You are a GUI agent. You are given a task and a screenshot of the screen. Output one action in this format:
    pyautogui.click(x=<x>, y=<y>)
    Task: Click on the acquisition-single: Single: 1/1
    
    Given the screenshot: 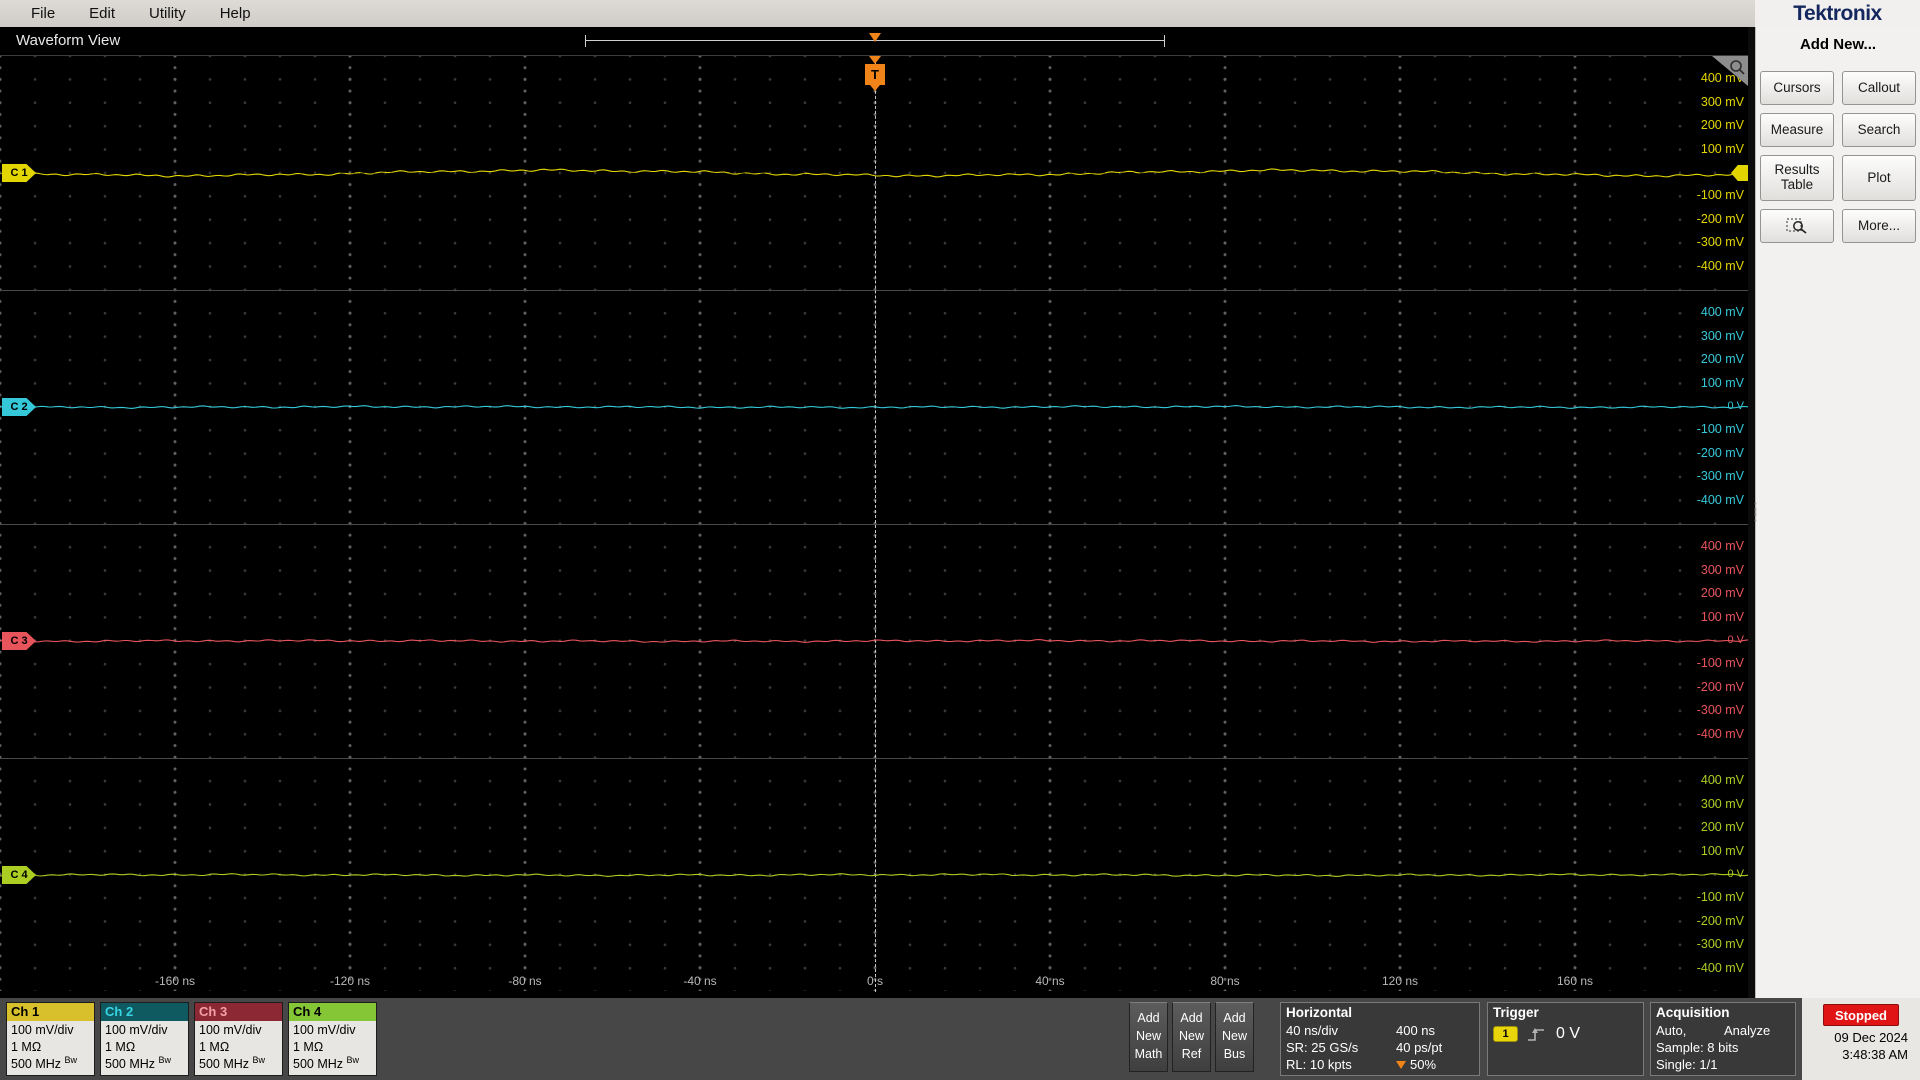 What is the action you would take?
    pyautogui.click(x=1687, y=1065)
    